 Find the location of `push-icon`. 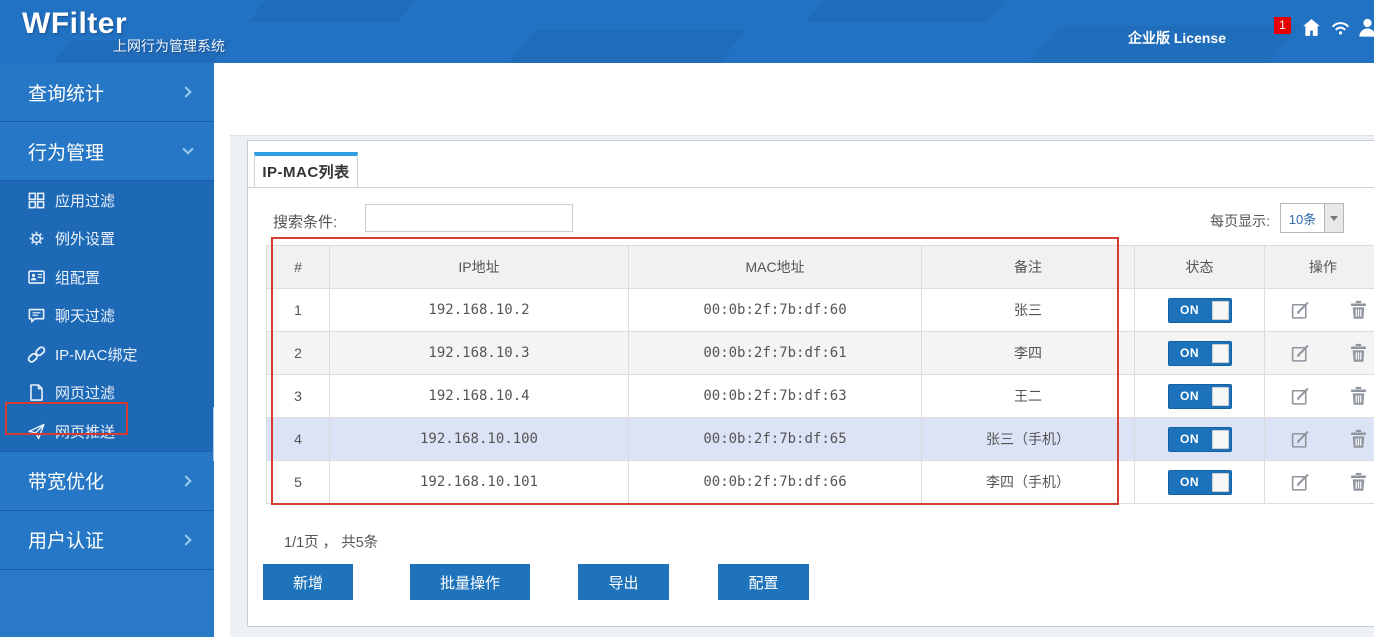

push-icon is located at coordinates (36, 431).